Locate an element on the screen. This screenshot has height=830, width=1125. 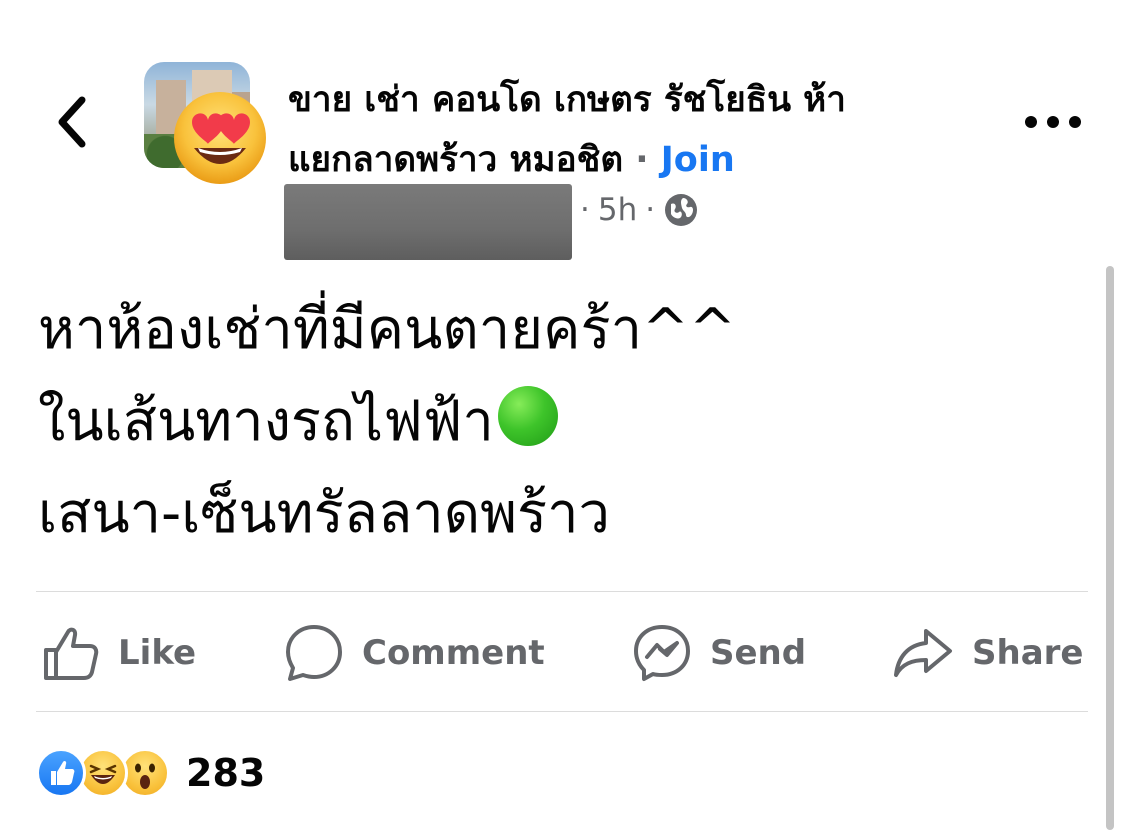
group-name-line1: ขาย เช่า คอนโด เกษตร รัชโยธิน ห้า is located at coordinates (633, 100).